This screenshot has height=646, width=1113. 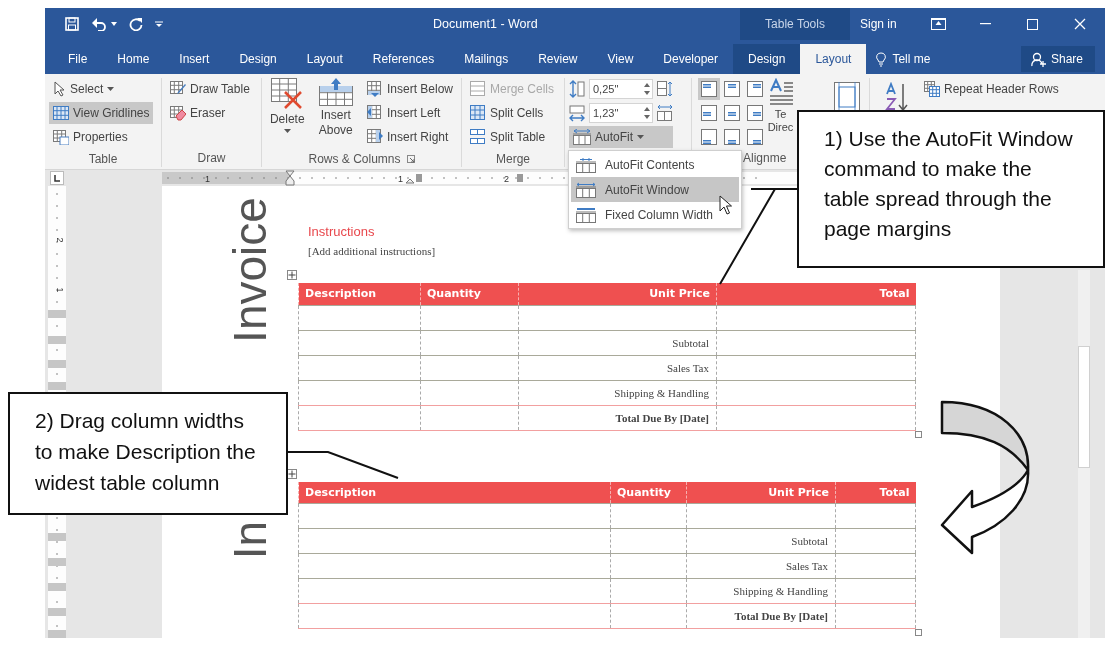 I want to click on close-icon, so click(x=1079, y=24).